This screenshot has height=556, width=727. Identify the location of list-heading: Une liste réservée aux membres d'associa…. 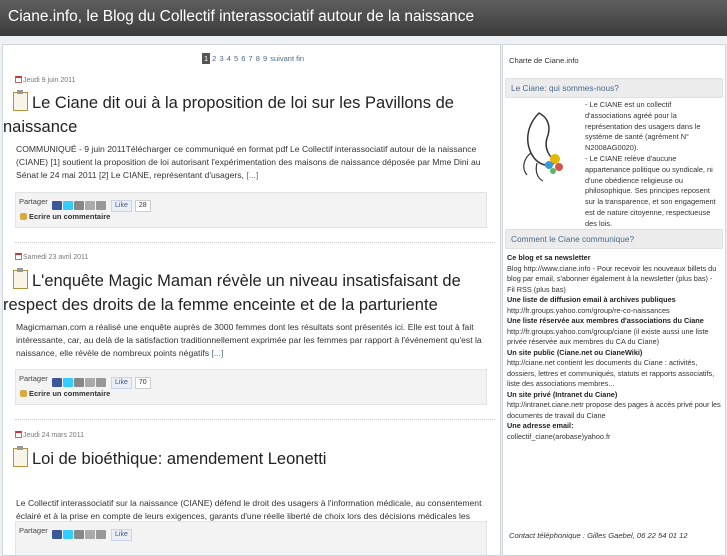
(605, 320).